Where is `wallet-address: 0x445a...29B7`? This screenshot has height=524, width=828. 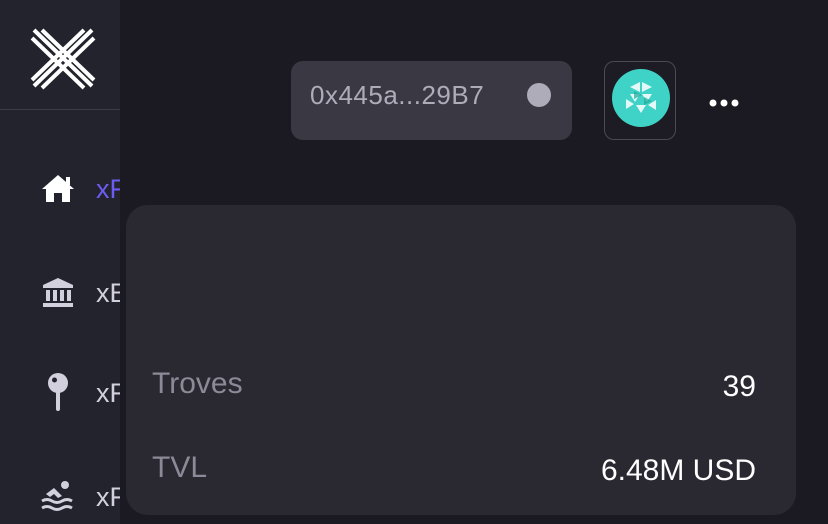
wallet-address: 0x445a...29B7 is located at coordinates (397, 95).